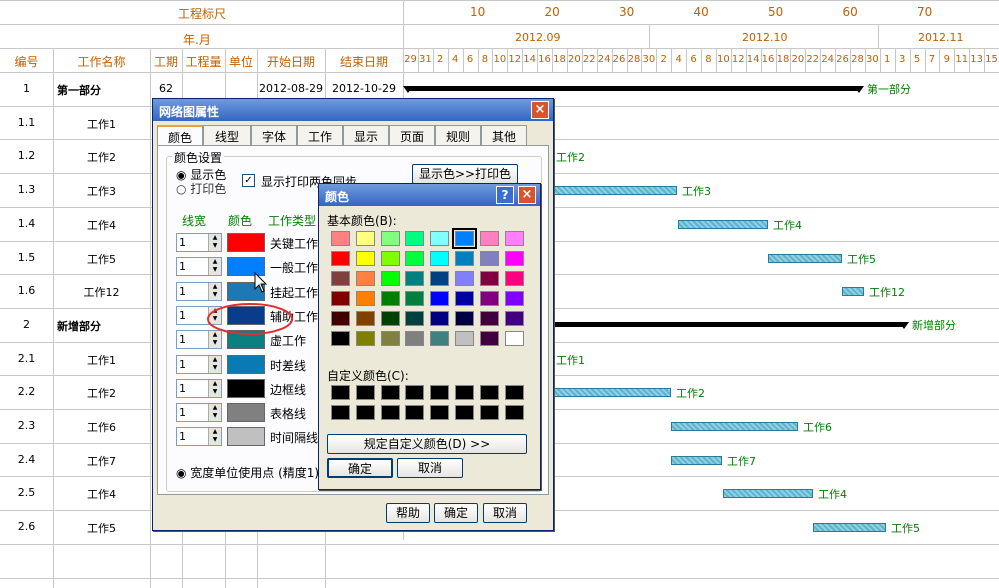 Image resolution: width=999 pixels, height=588 pixels. What do you see at coordinates (408, 513) in the screenshot?
I see `help-button: 帮助` at bounding box center [408, 513].